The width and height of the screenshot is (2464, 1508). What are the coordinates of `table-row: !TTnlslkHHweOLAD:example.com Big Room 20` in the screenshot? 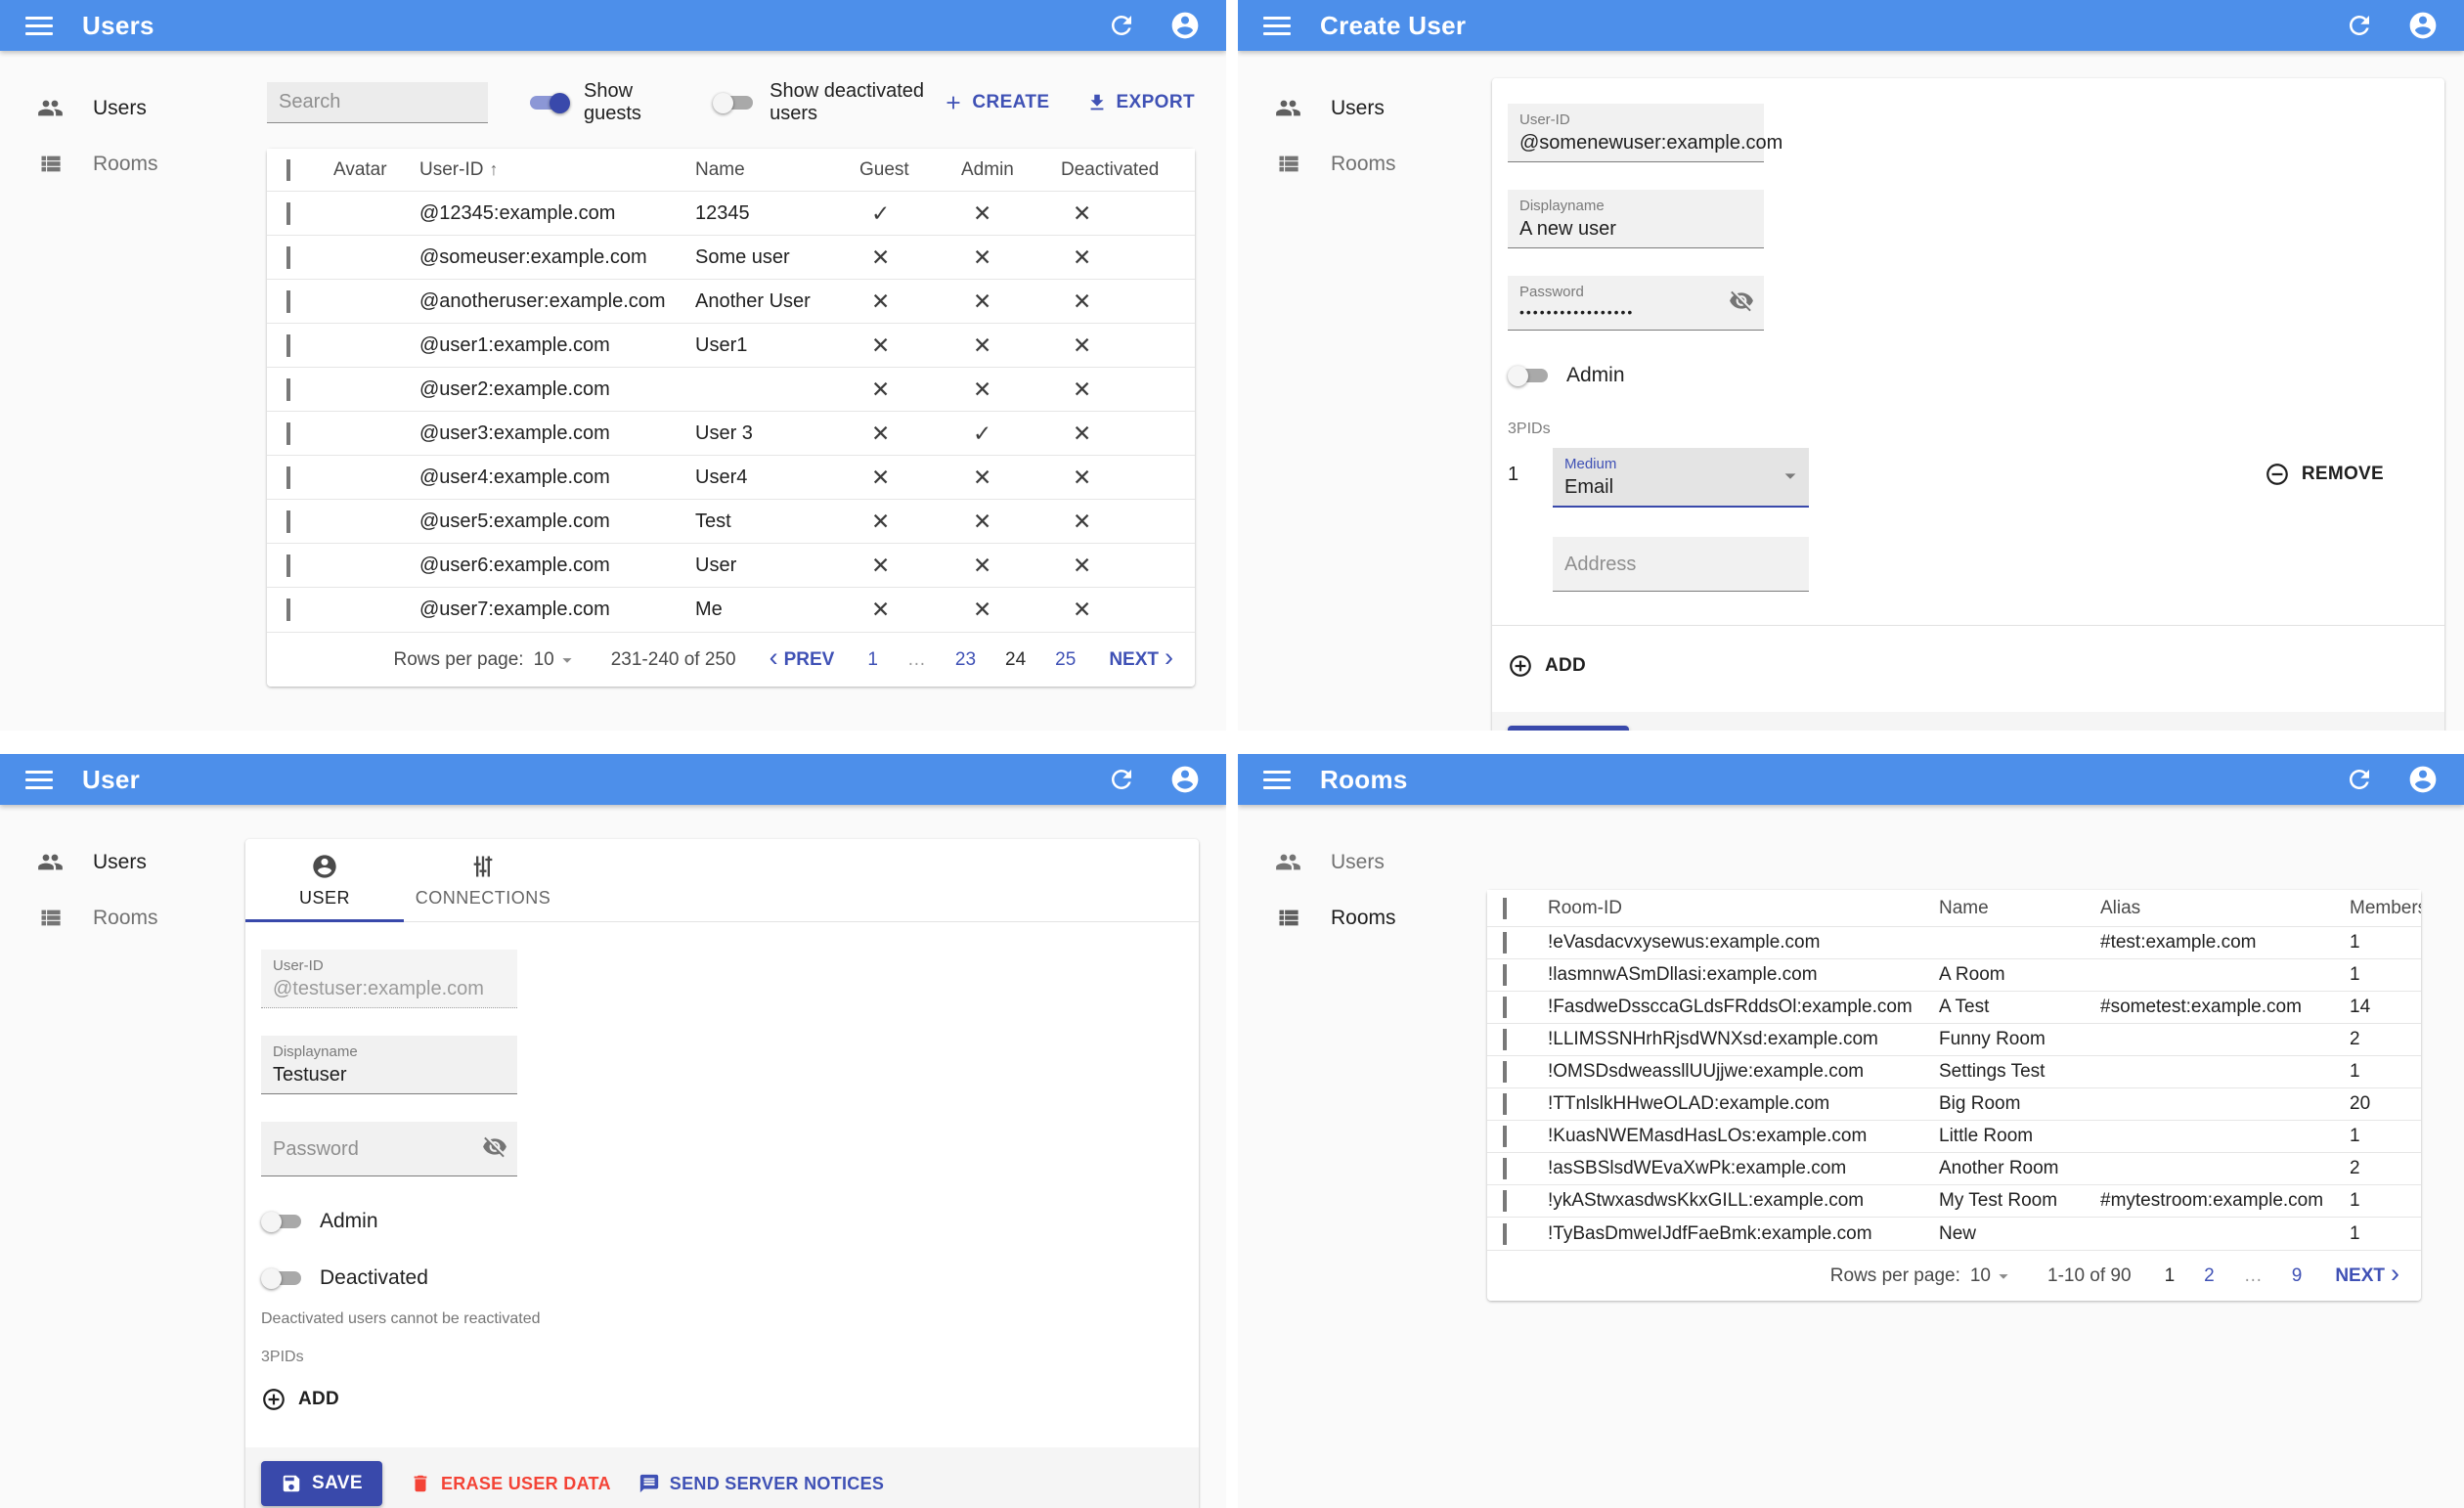 It's located at (1954, 1104).